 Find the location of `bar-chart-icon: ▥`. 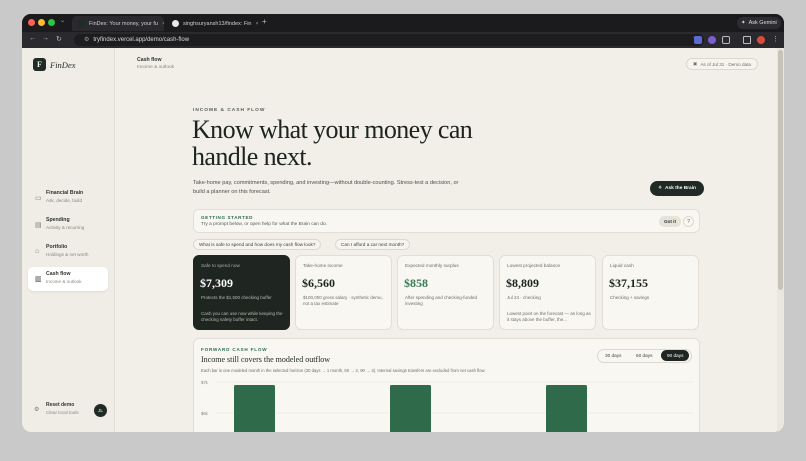

bar-chart-icon: ▥ is located at coordinates (38, 279).